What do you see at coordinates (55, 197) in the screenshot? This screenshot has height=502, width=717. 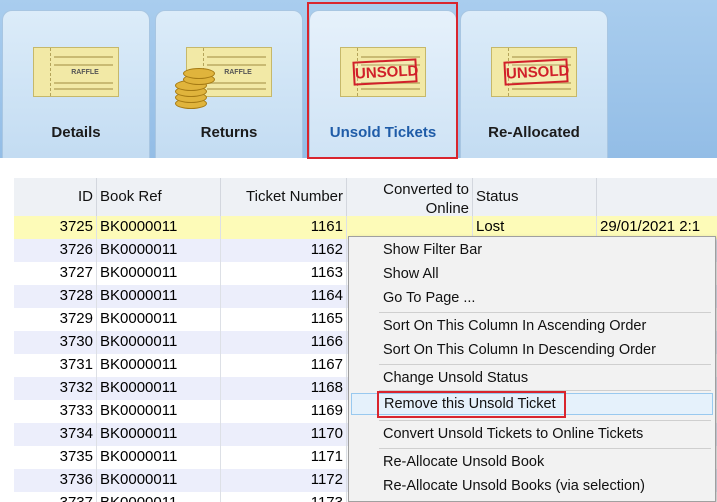 I see `column-header-id: ID` at bounding box center [55, 197].